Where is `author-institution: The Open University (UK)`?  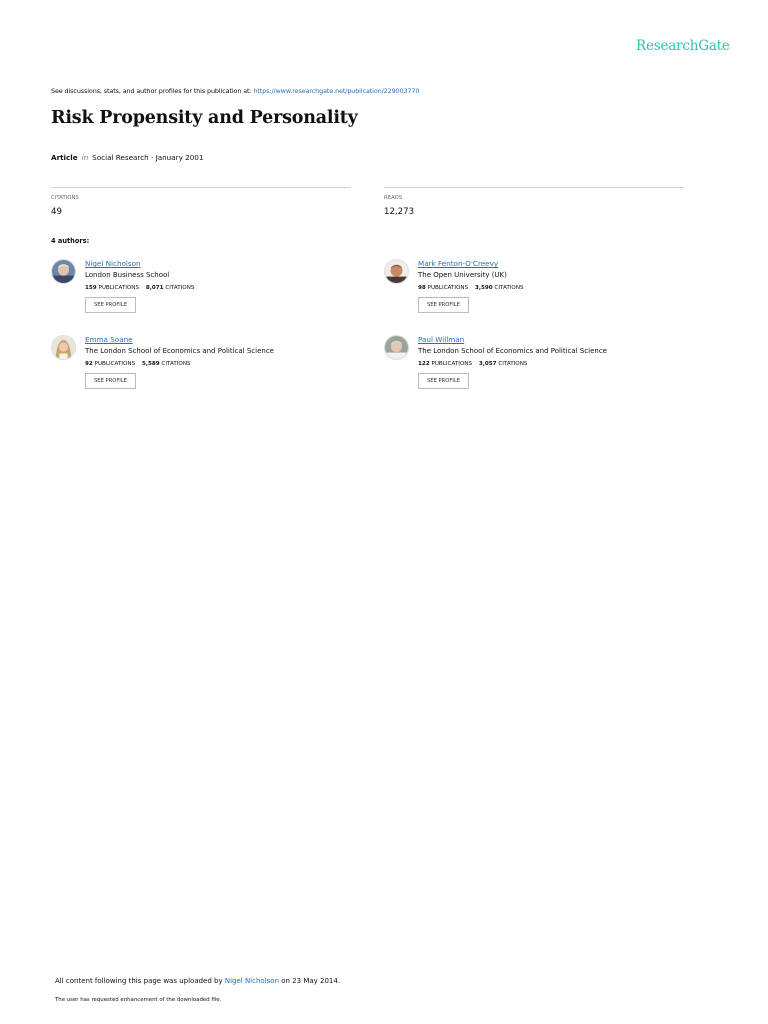 author-institution: The Open University (UK) is located at coordinates (462, 275).